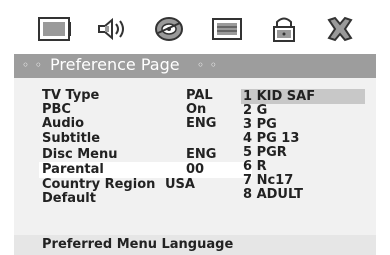  I want to click on tv-icon, so click(55, 29).